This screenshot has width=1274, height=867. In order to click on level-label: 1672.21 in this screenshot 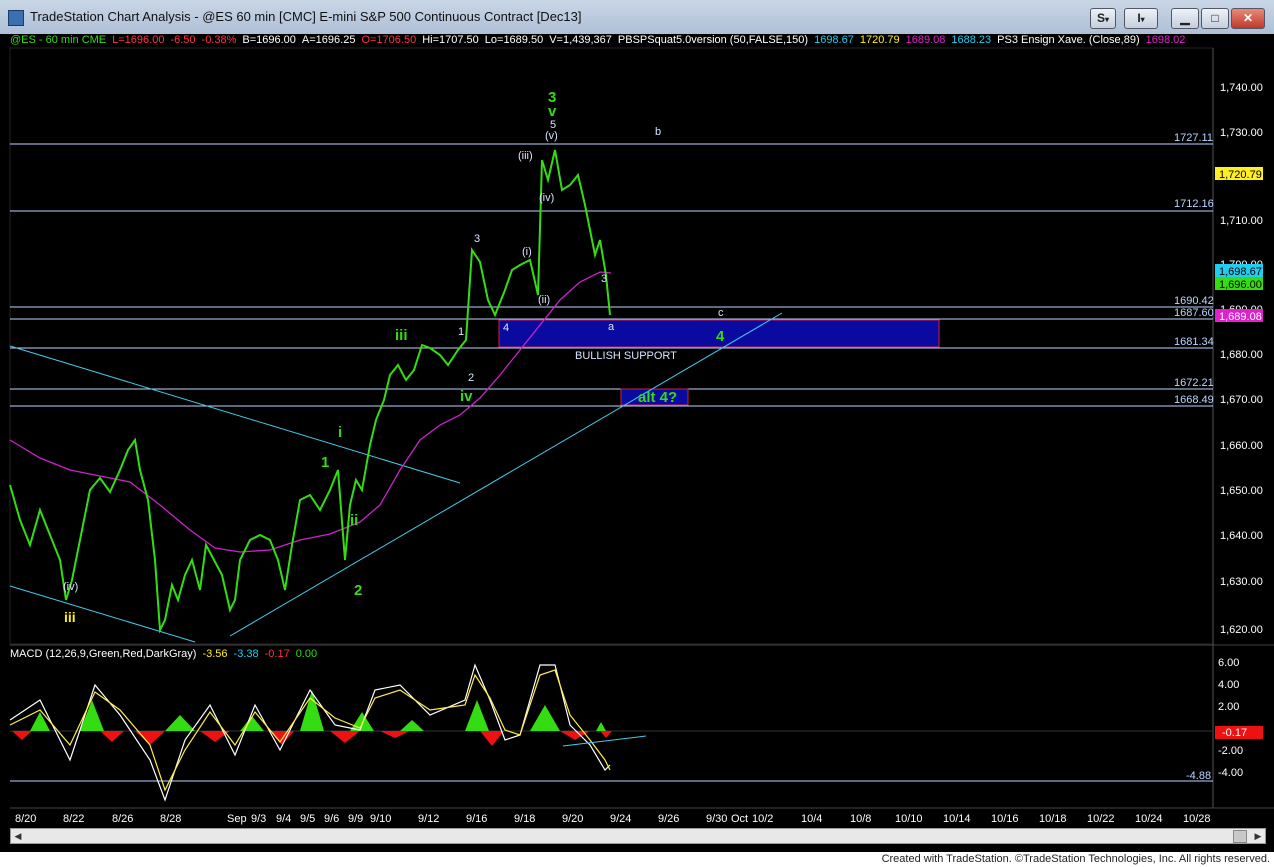, I will do `click(1194, 383)`.